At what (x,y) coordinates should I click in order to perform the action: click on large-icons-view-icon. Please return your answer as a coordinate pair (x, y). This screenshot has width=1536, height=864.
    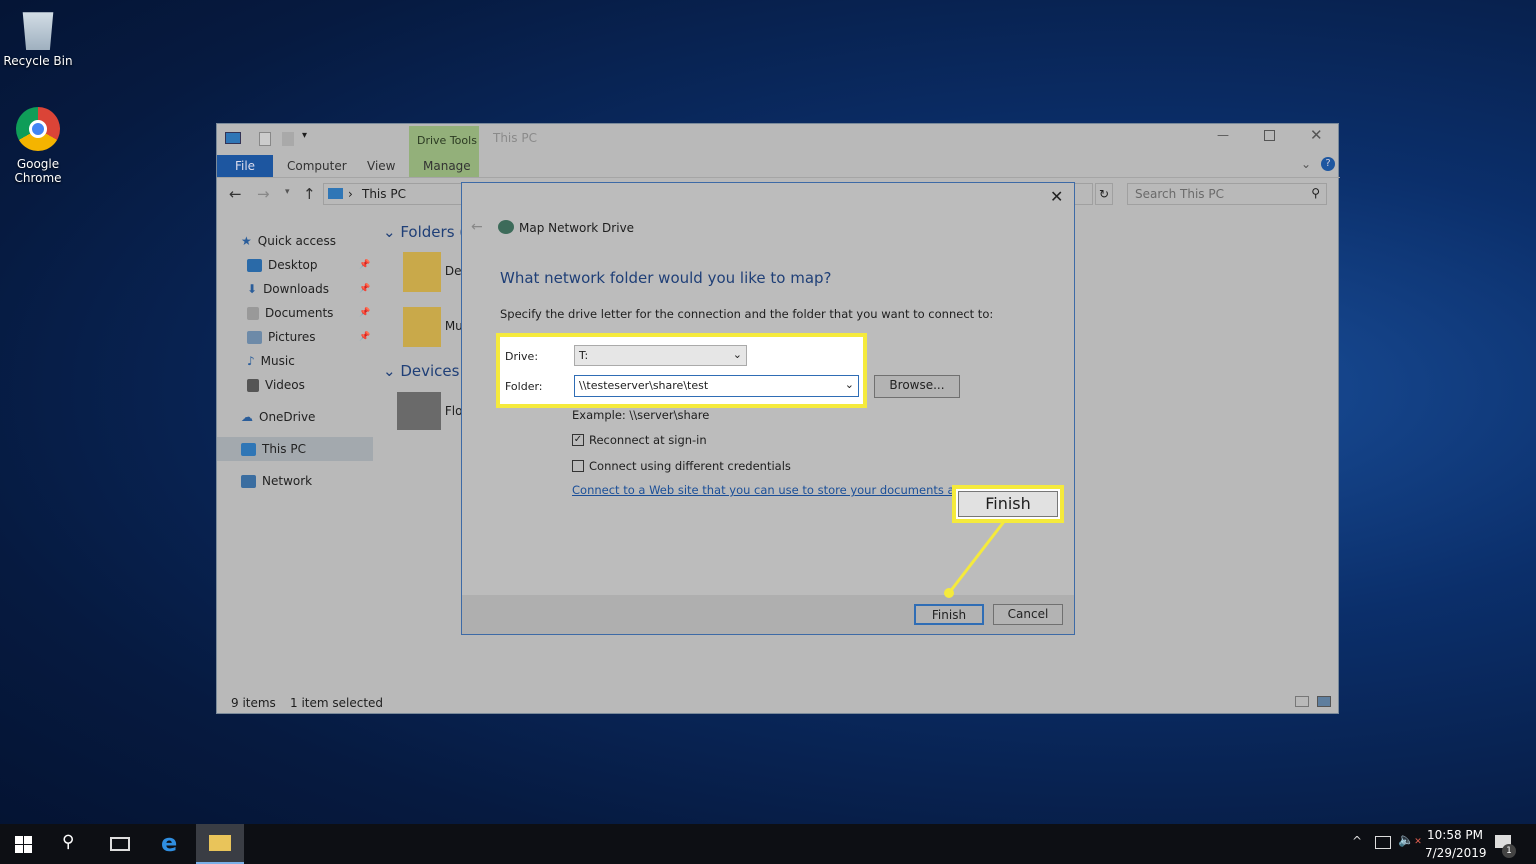
    Looking at the image, I should click on (1324, 701).